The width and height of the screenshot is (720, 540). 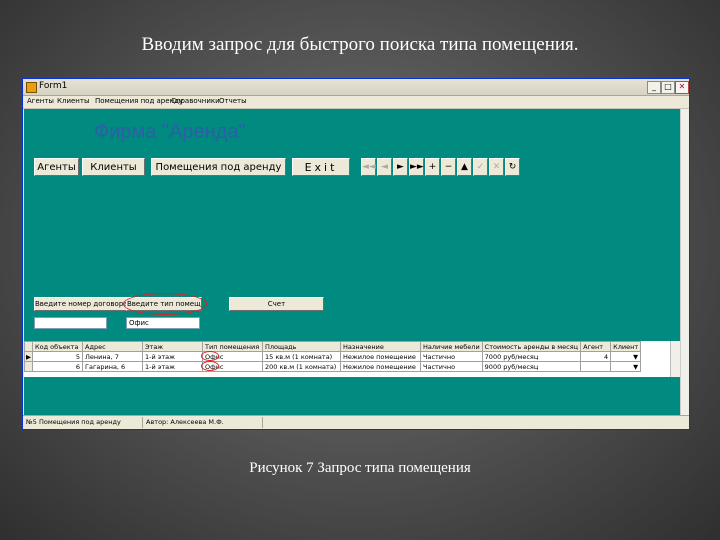 What do you see at coordinates (56, 167) in the screenshot?
I see `agents-button: Агенты` at bounding box center [56, 167].